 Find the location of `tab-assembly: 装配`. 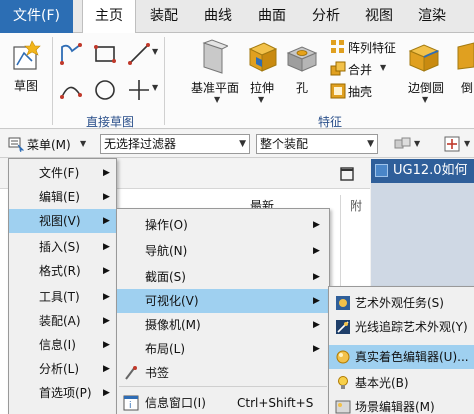

tab-assembly: 装配 is located at coordinates (164, 16).